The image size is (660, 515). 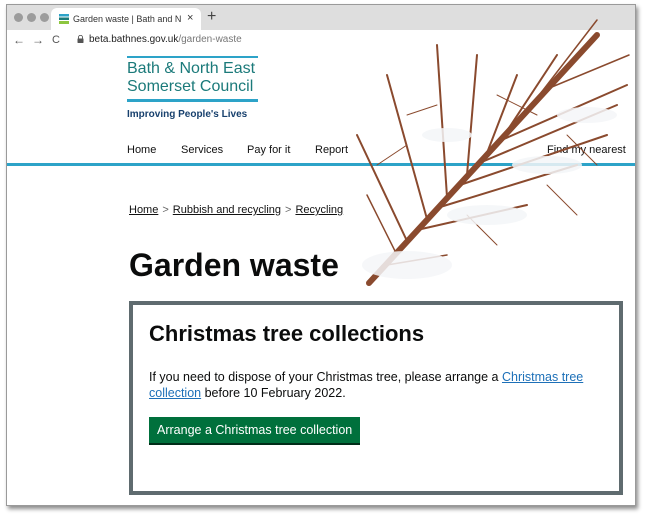 What do you see at coordinates (191, 69) in the screenshot?
I see `council-logo-line1: Bath & North East` at bounding box center [191, 69].